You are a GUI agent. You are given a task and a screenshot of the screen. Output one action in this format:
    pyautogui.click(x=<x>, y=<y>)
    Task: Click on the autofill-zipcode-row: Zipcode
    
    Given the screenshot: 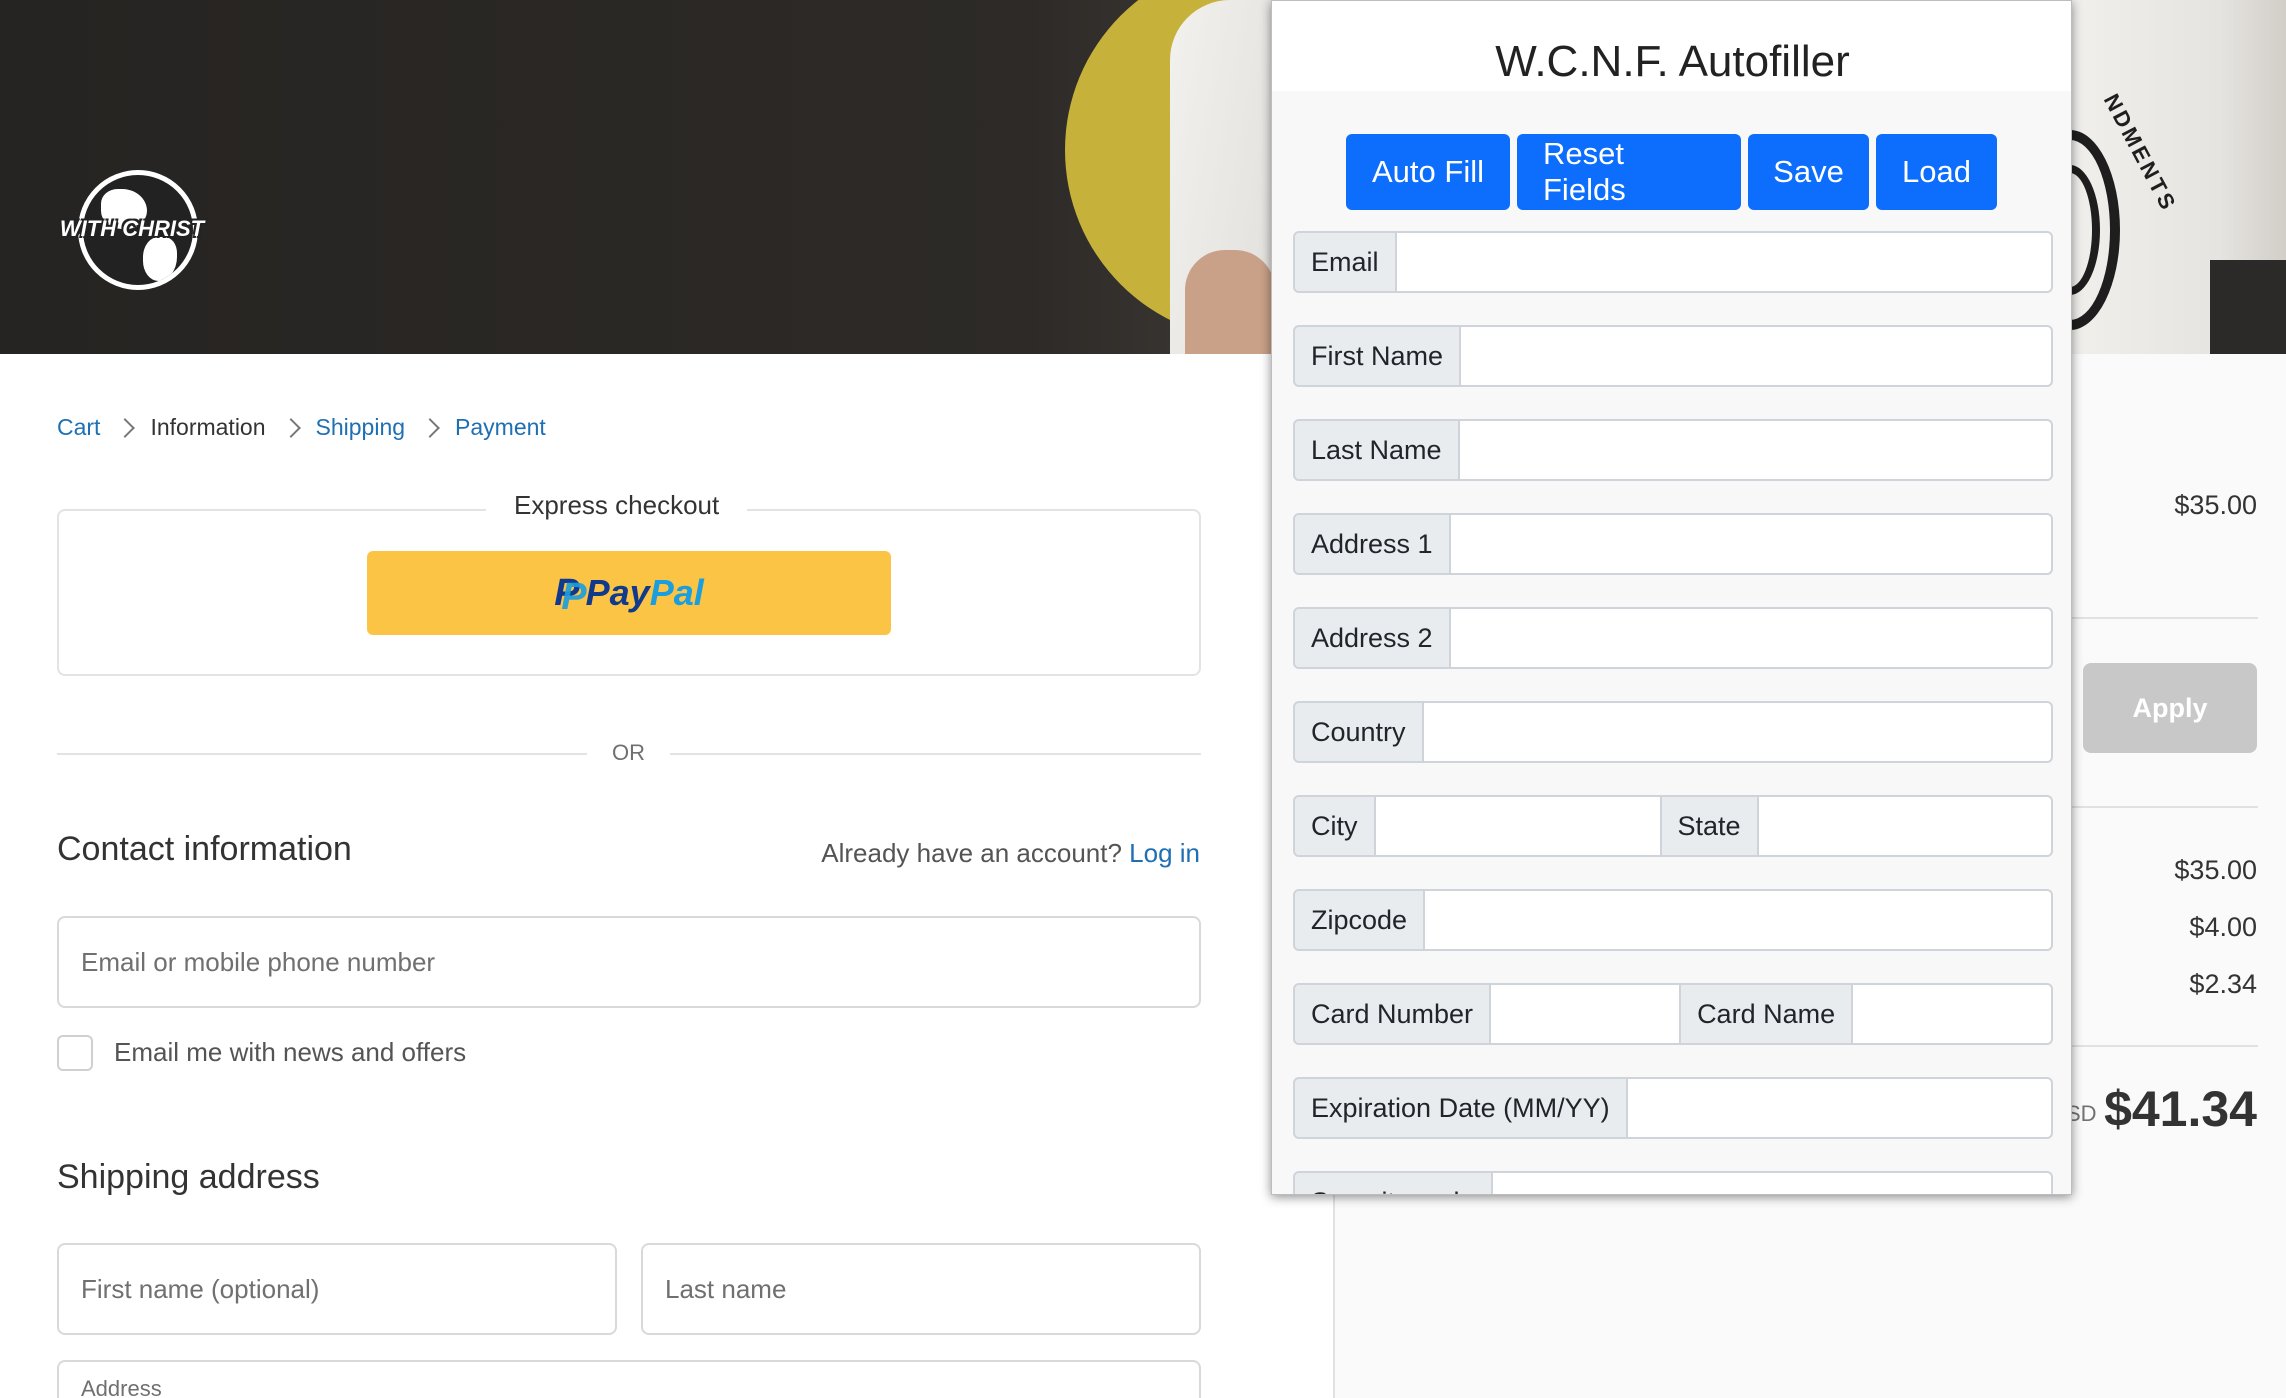 What is the action you would take?
    pyautogui.click(x=1673, y=920)
    